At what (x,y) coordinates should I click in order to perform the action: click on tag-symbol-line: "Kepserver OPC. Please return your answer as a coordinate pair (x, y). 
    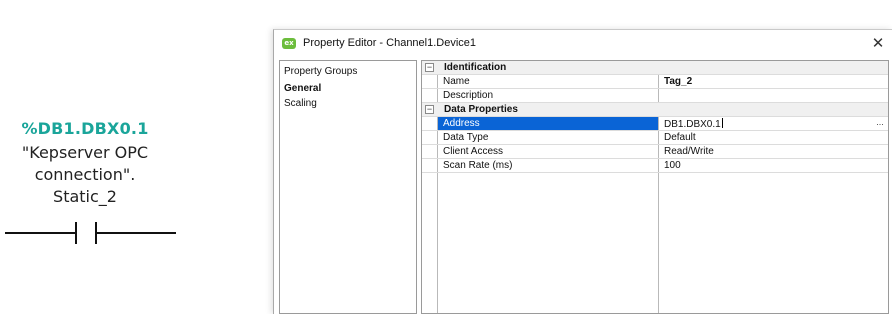
    Looking at the image, I should click on (85, 152).